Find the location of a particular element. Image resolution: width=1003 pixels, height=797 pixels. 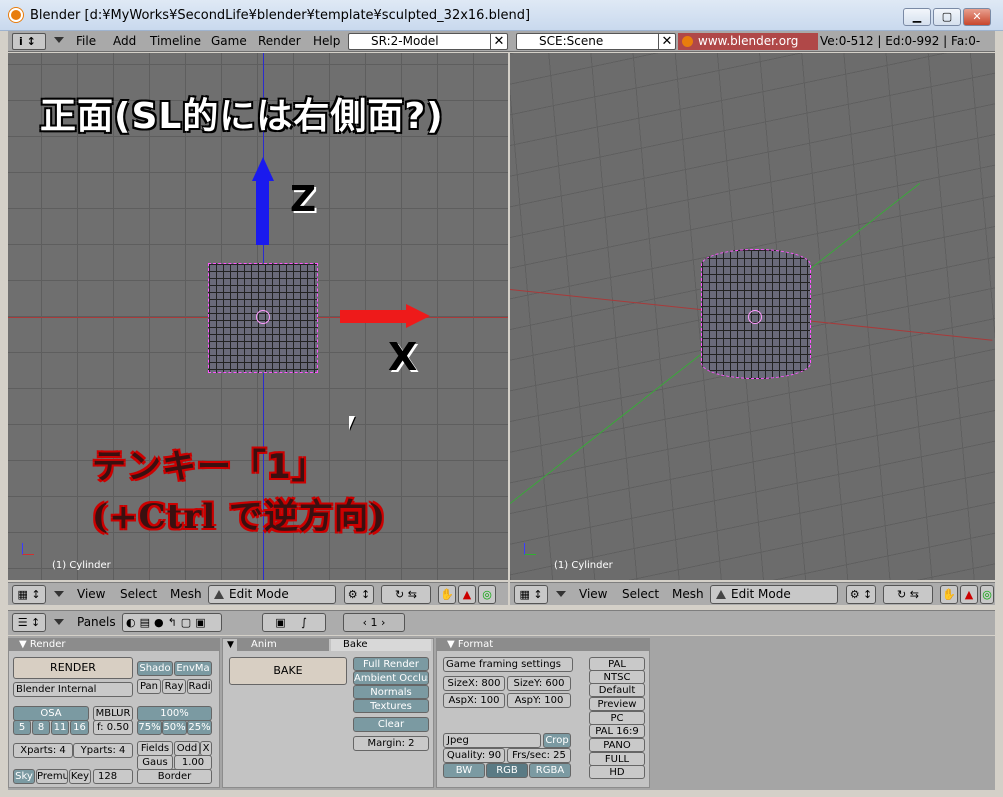

preset-pc: PC is located at coordinates (617, 718).